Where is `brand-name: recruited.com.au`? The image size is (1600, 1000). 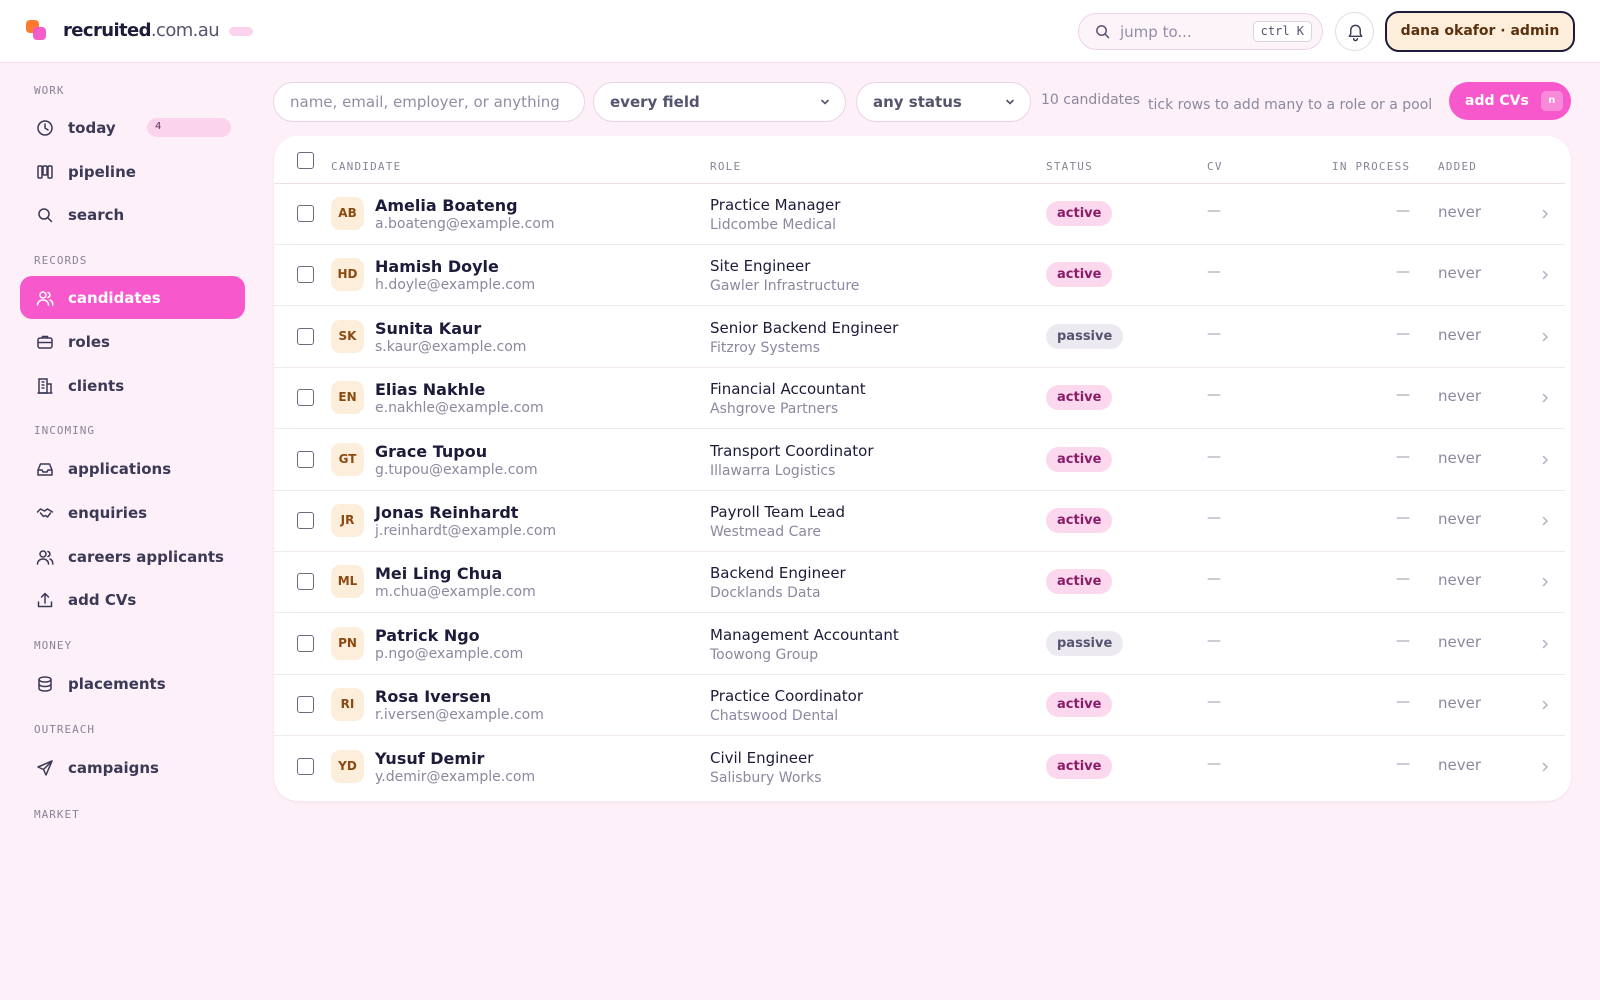
brand-name: recruited.com.au is located at coordinates (141, 30).